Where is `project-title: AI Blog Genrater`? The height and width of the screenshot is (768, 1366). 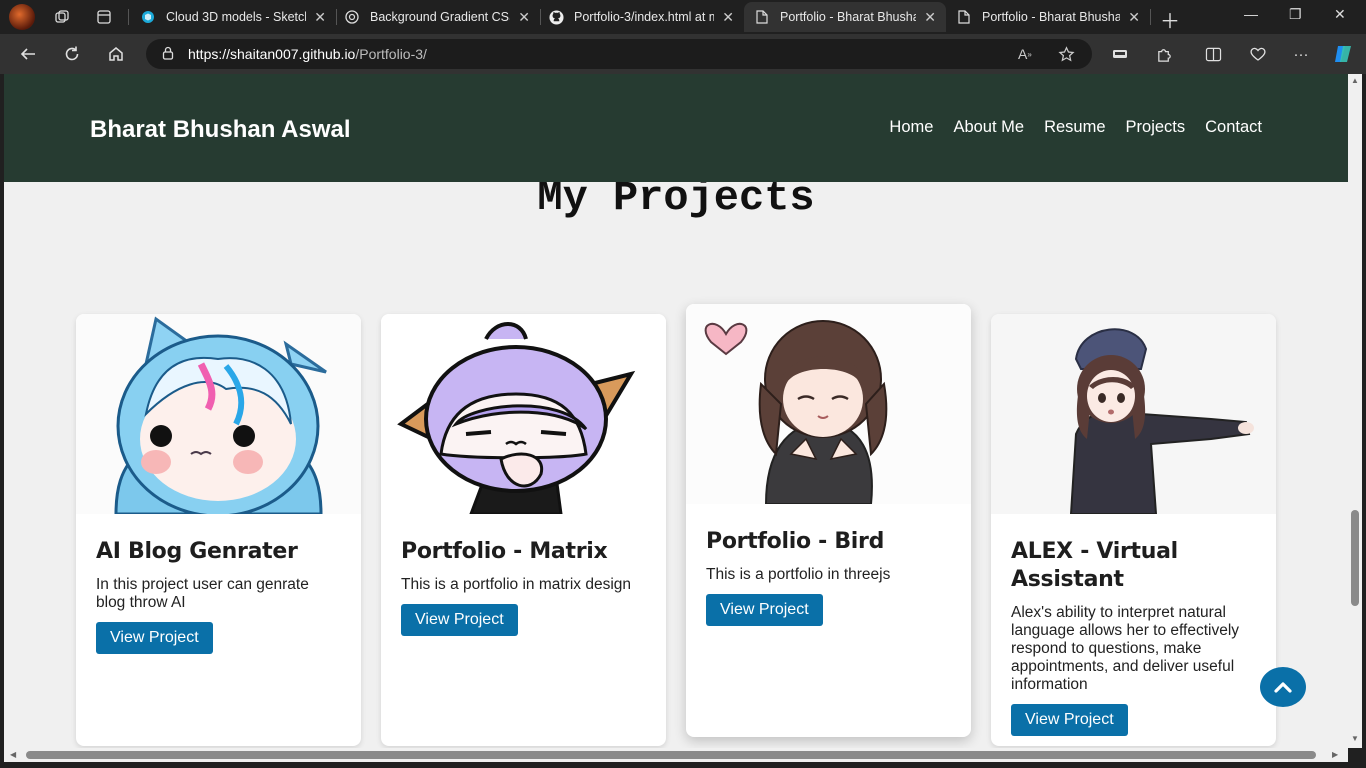 project-title: AI Blog Genrater is located at coordinates (197, 551).